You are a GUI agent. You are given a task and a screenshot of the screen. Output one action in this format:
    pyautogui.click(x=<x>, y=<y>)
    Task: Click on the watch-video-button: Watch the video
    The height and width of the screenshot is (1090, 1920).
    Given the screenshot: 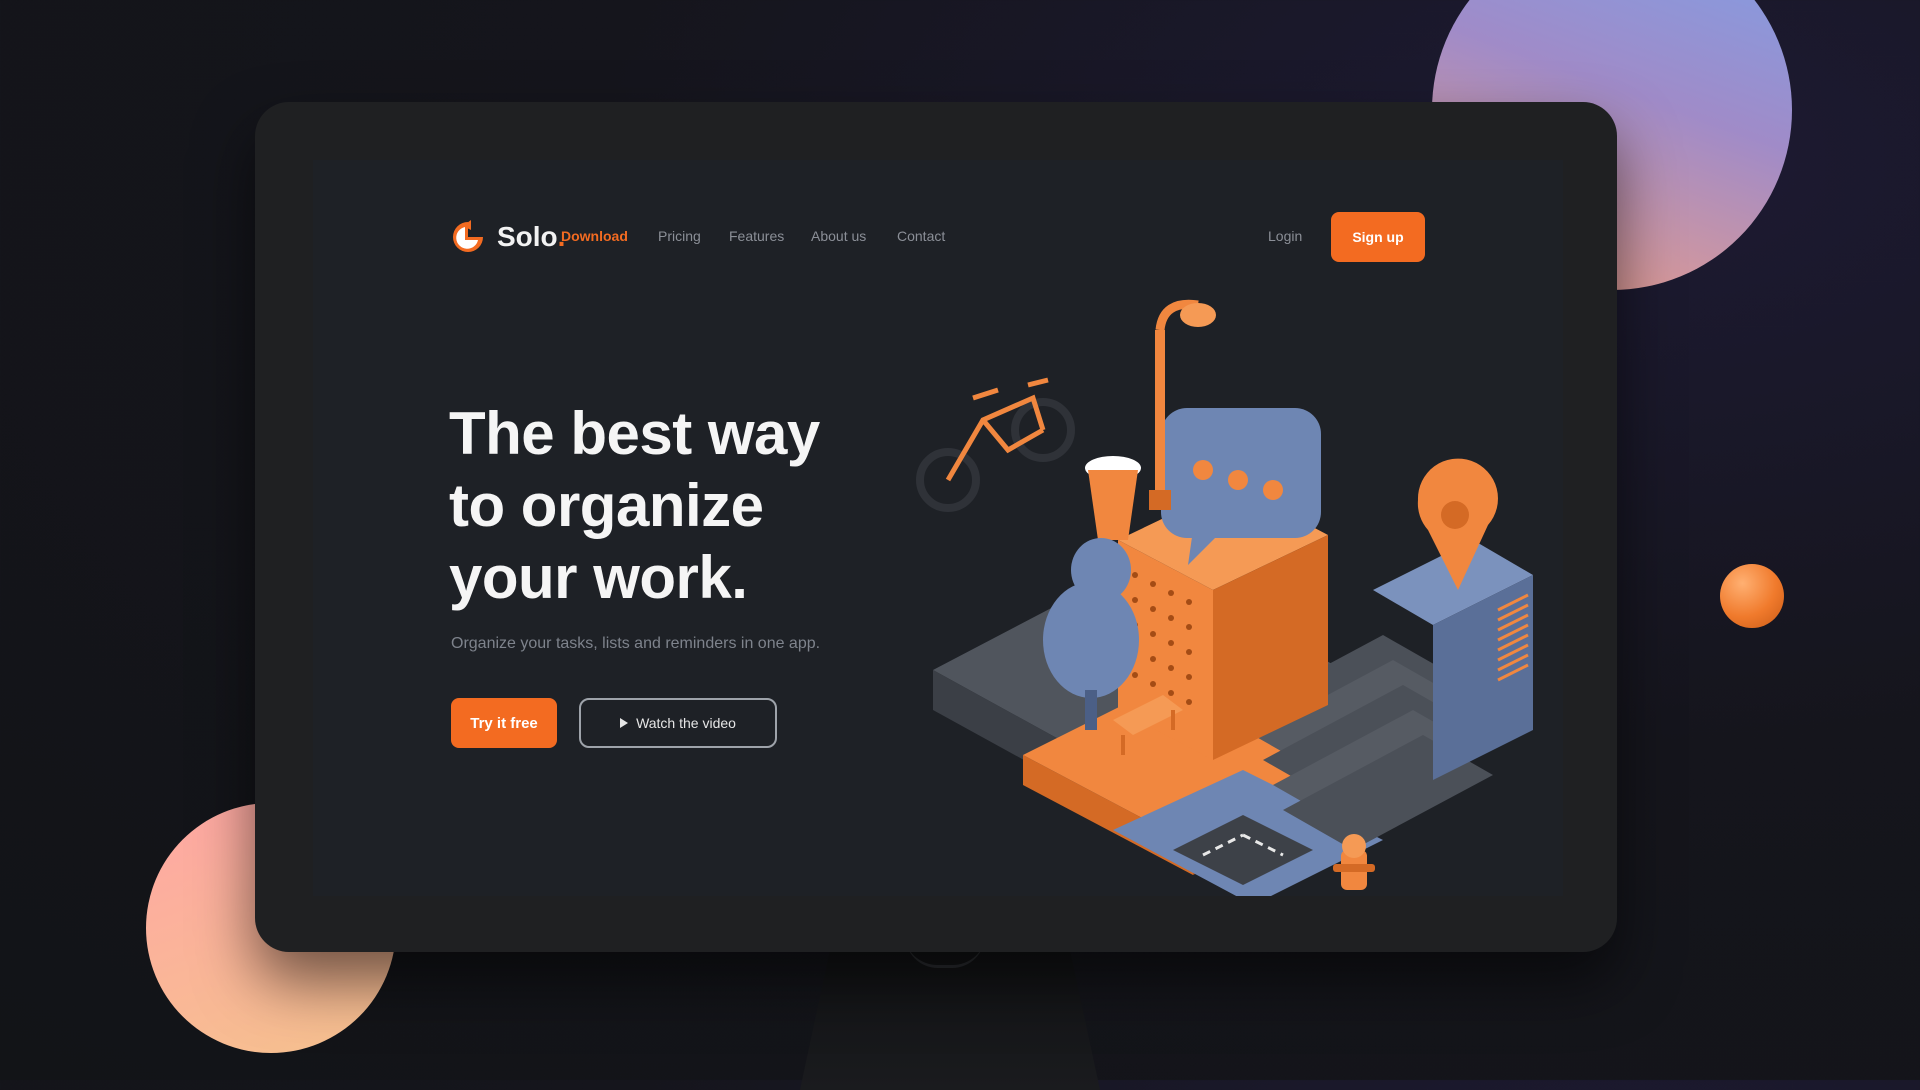 What is the action you would take?
    pyautogui.click(x=678, y=723)
    